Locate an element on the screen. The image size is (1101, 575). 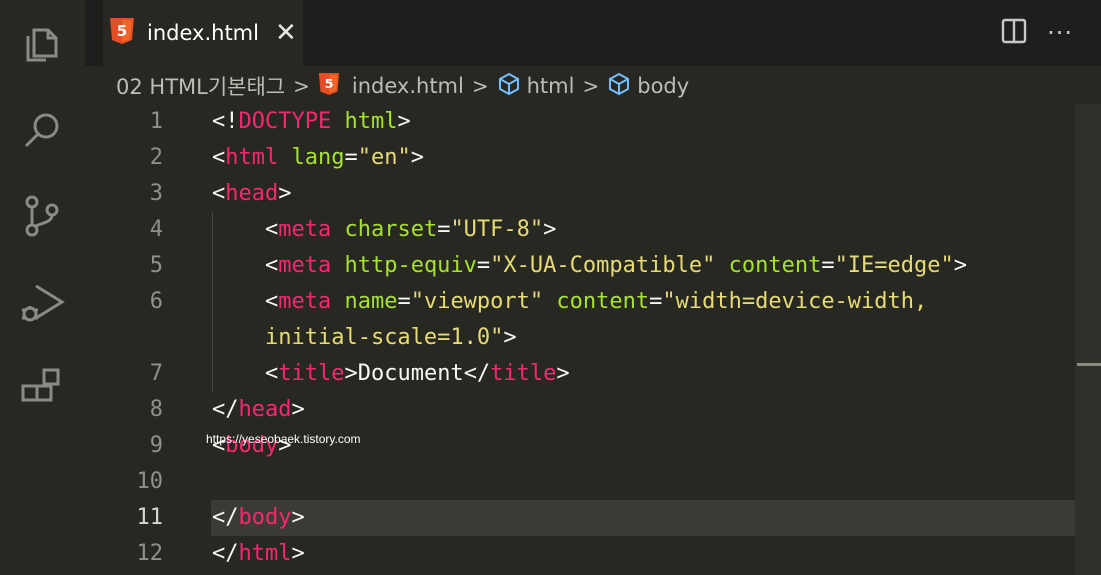
code-line: <head> is located at coordinates (252, 193).